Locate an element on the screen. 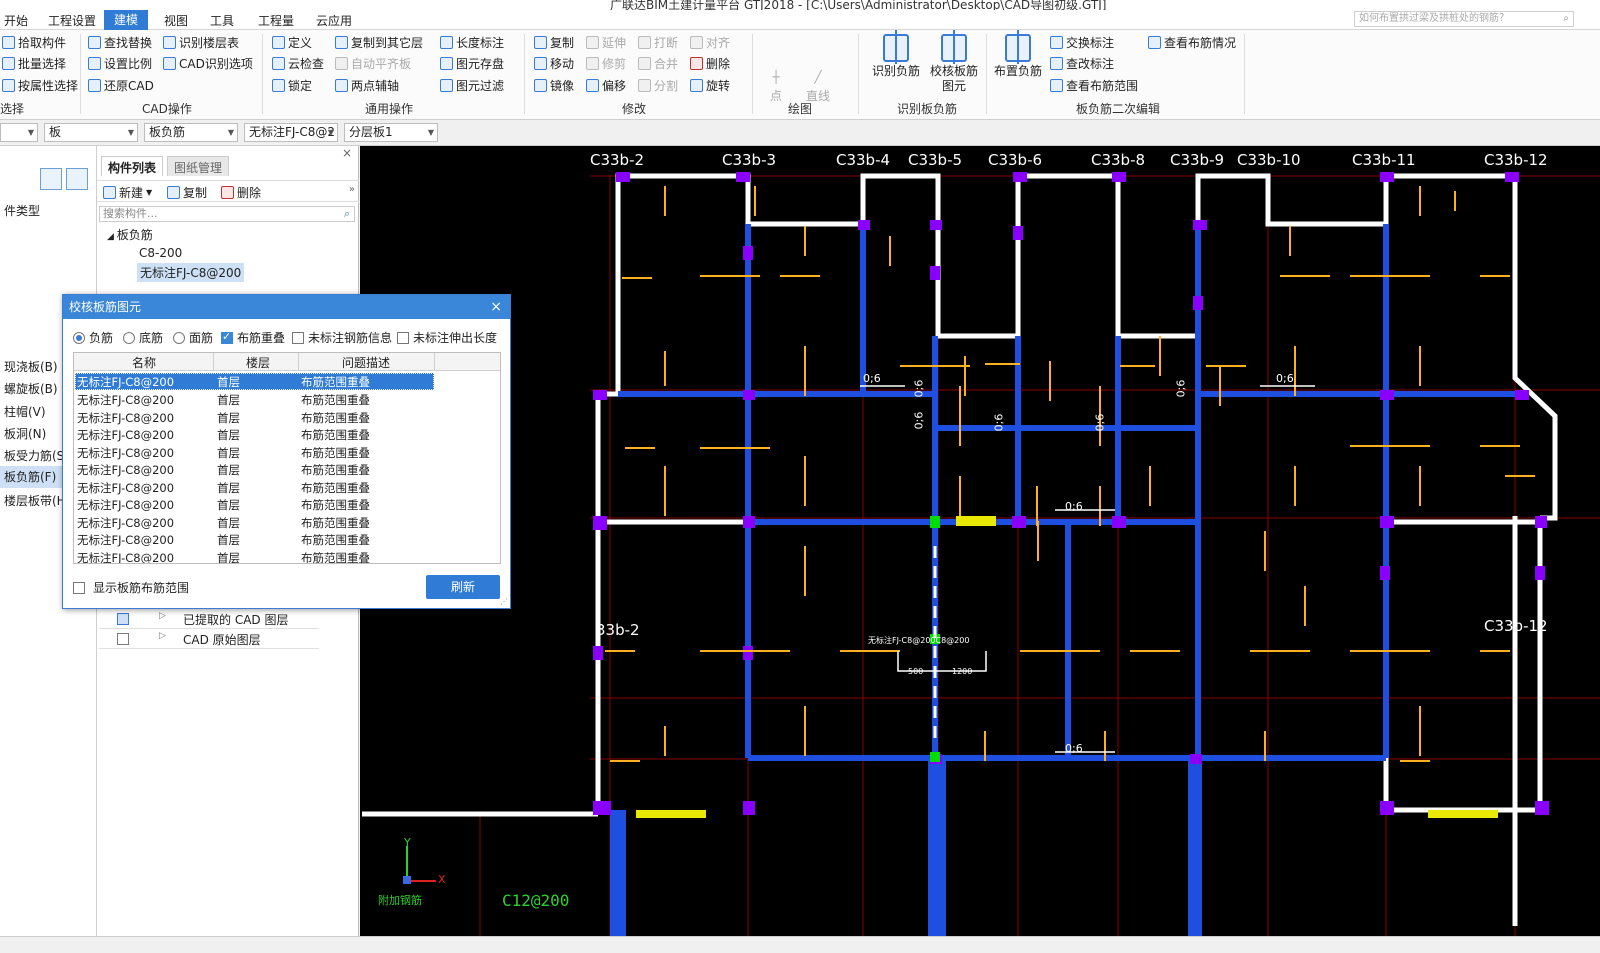 Image resolution: width=1600 pixels, height=953 pixels. cloud-check-button: 云检查 is located at coordinates (298, 63).